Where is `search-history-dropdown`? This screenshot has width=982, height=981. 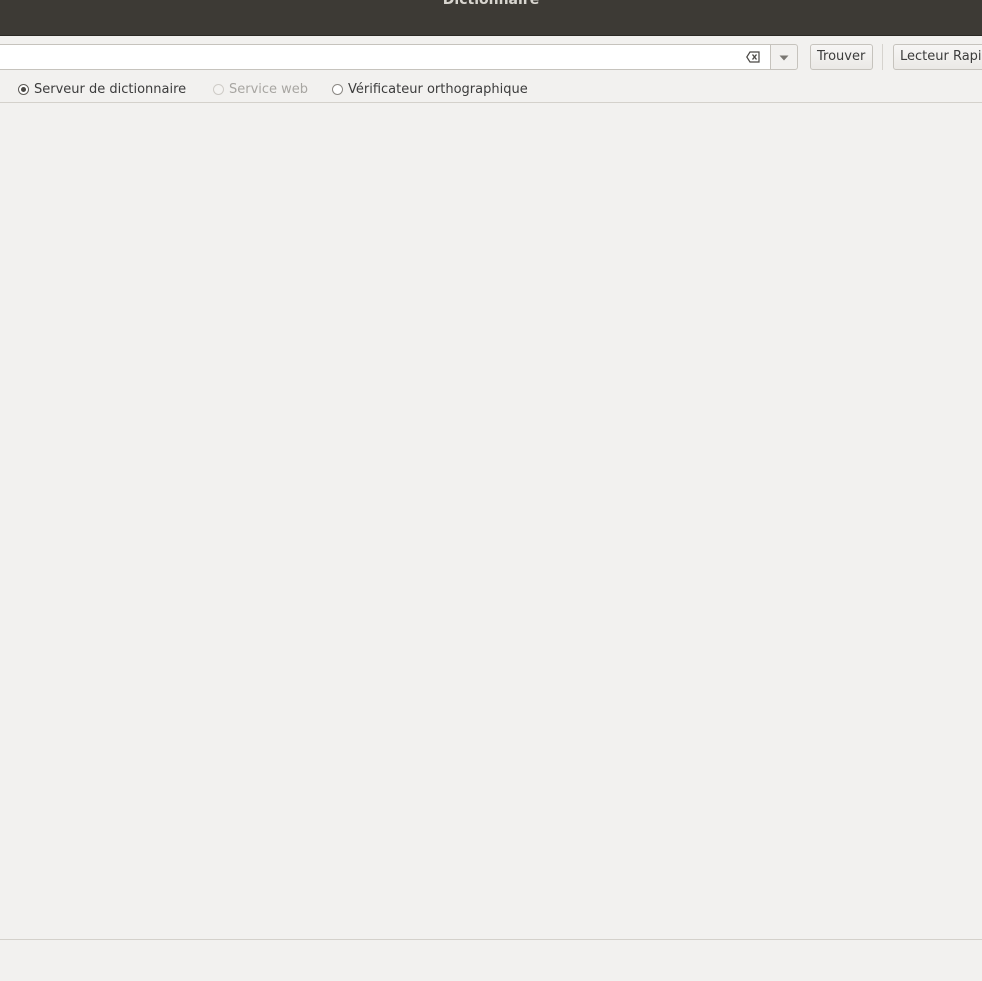 search-history-dropdown is located at coordinates (784, 57).